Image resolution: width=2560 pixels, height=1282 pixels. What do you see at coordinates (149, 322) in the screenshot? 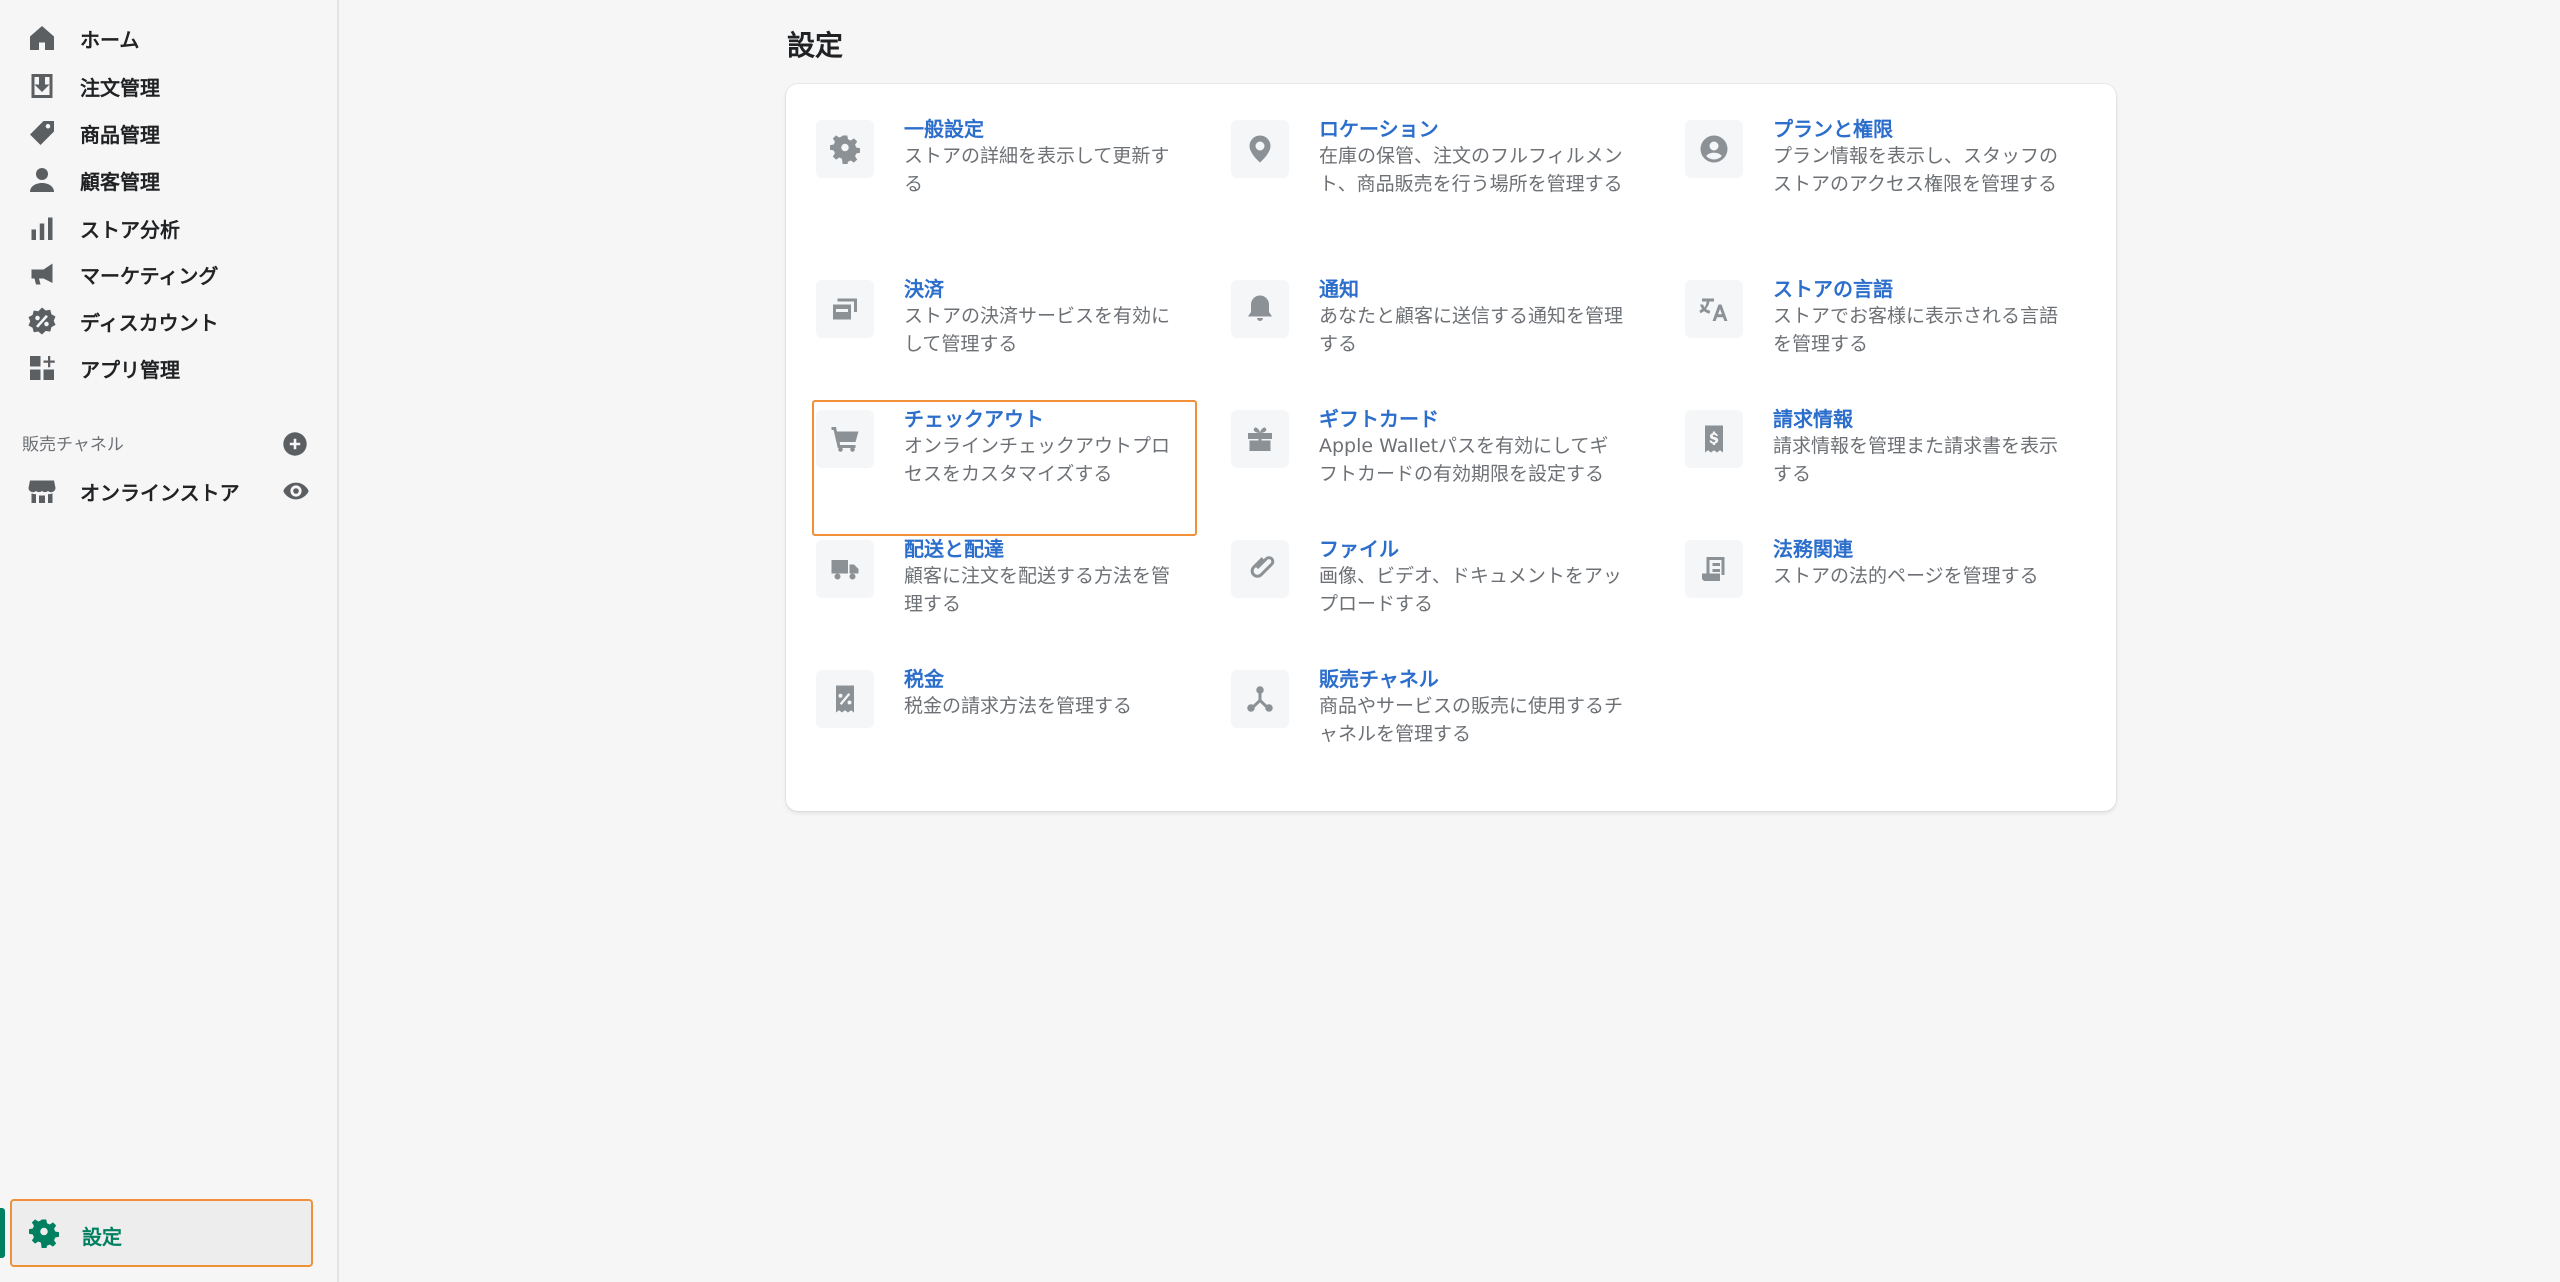
I see `nav-label: ディスカウント` at bounding box center [149, 322].